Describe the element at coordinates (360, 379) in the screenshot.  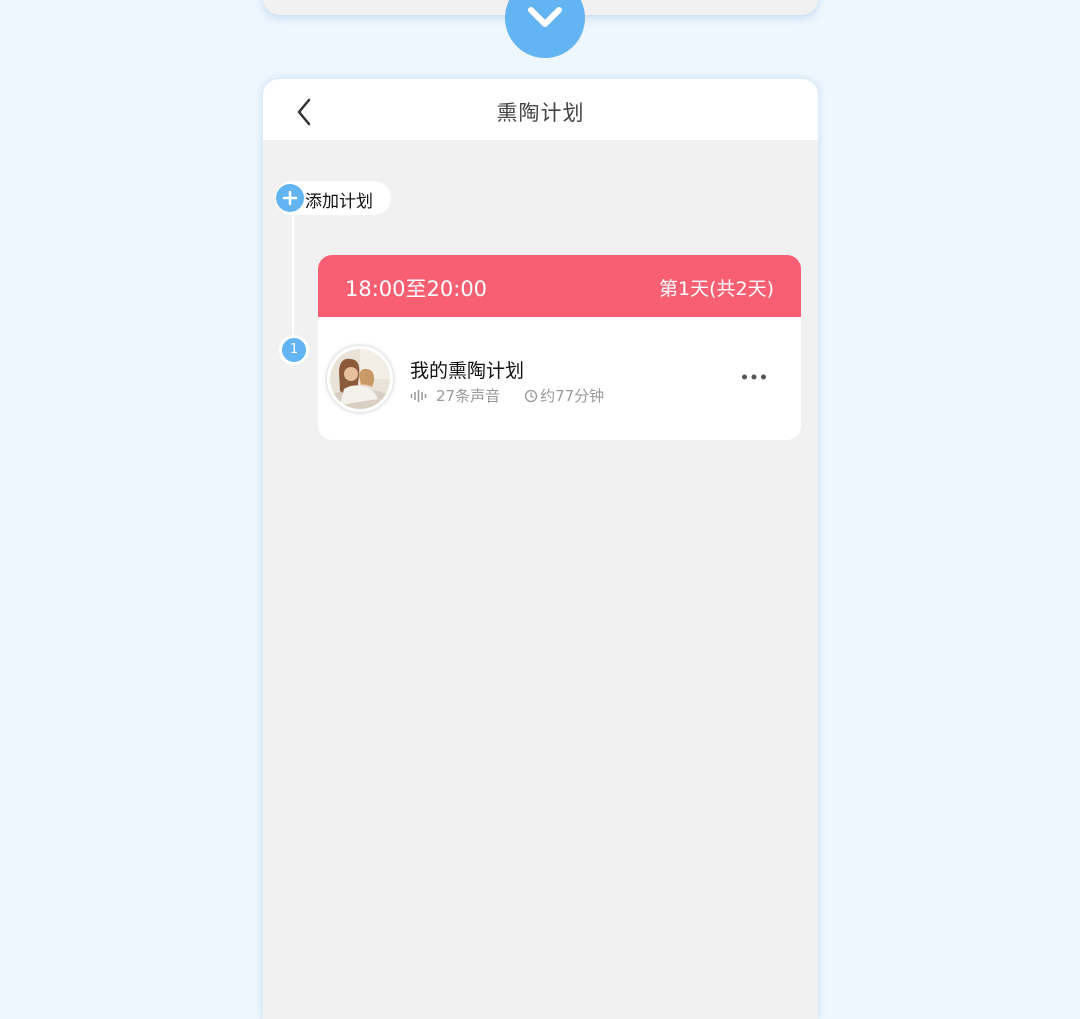
I see `avatar` at that location.